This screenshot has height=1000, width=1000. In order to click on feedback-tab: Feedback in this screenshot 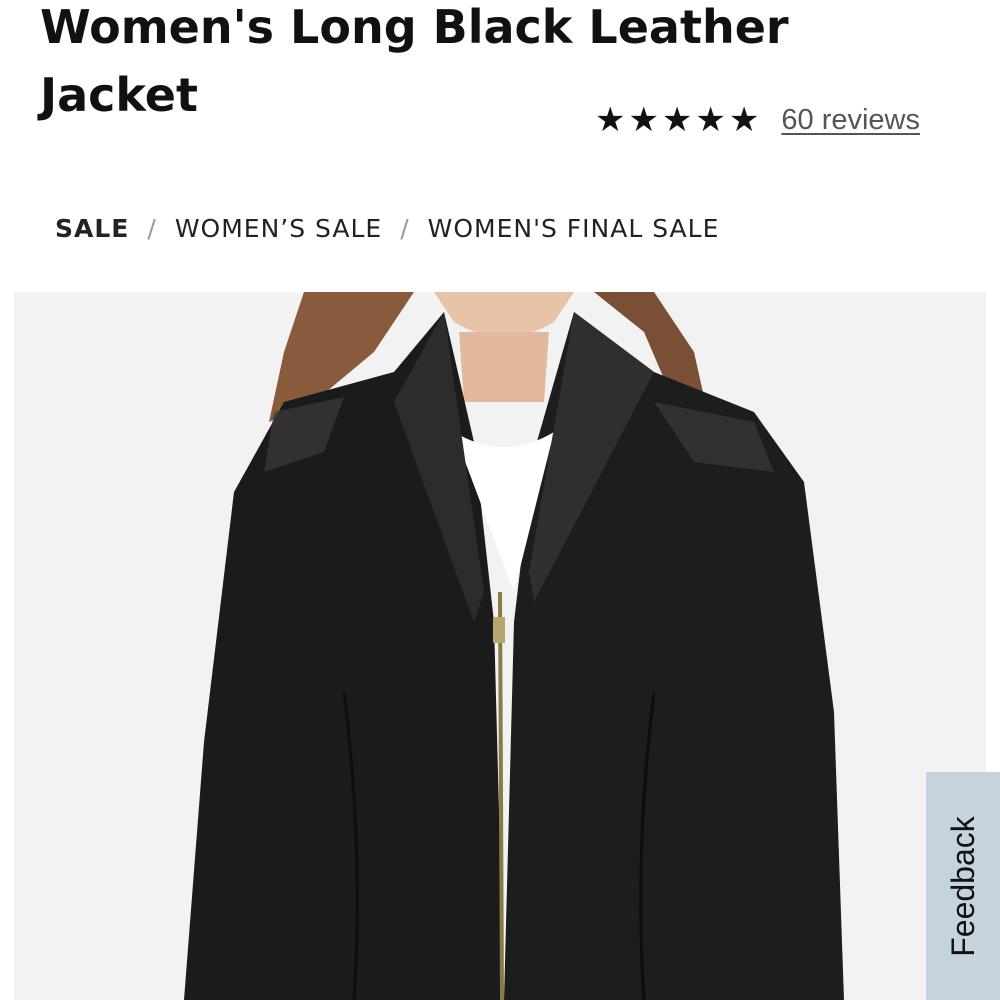, I will do `click(963, 886)`.